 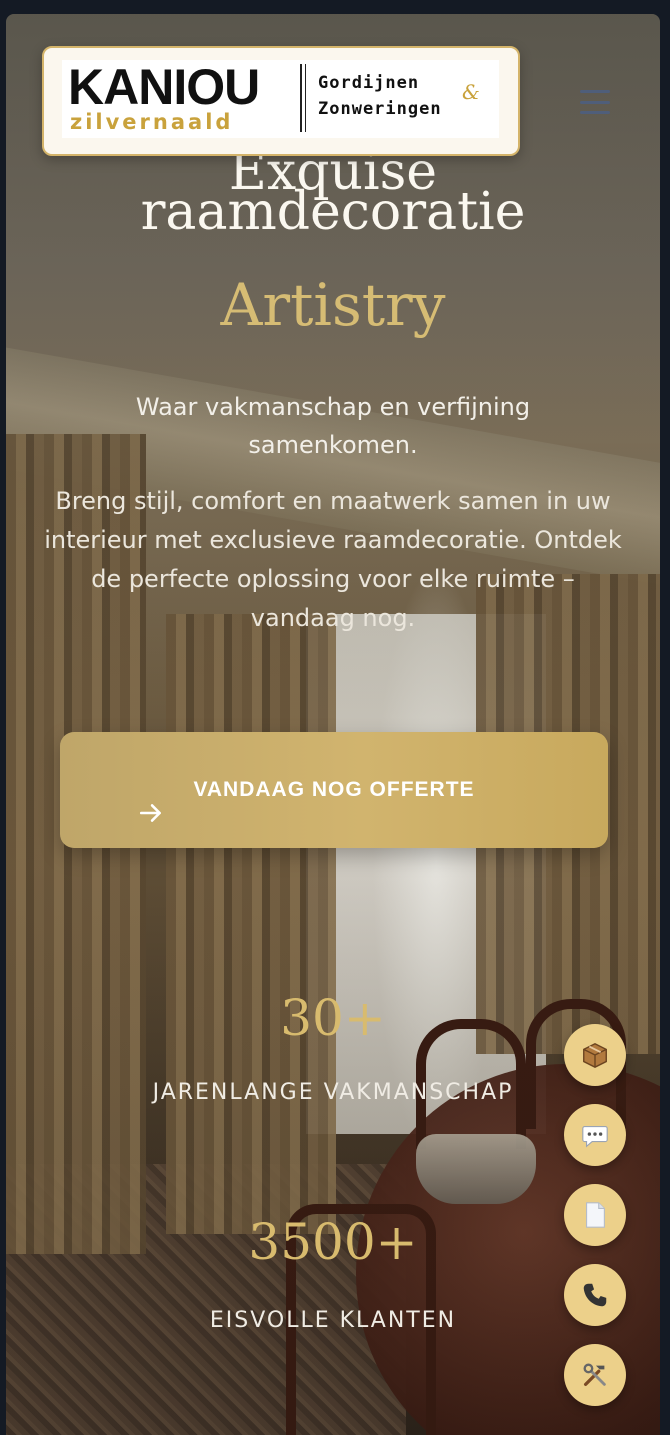 What do you see at coordinates (369, 83) in the screenshot?
I see `logo-tagline-line1: Gordijnen` at bounding box center [369, 83].